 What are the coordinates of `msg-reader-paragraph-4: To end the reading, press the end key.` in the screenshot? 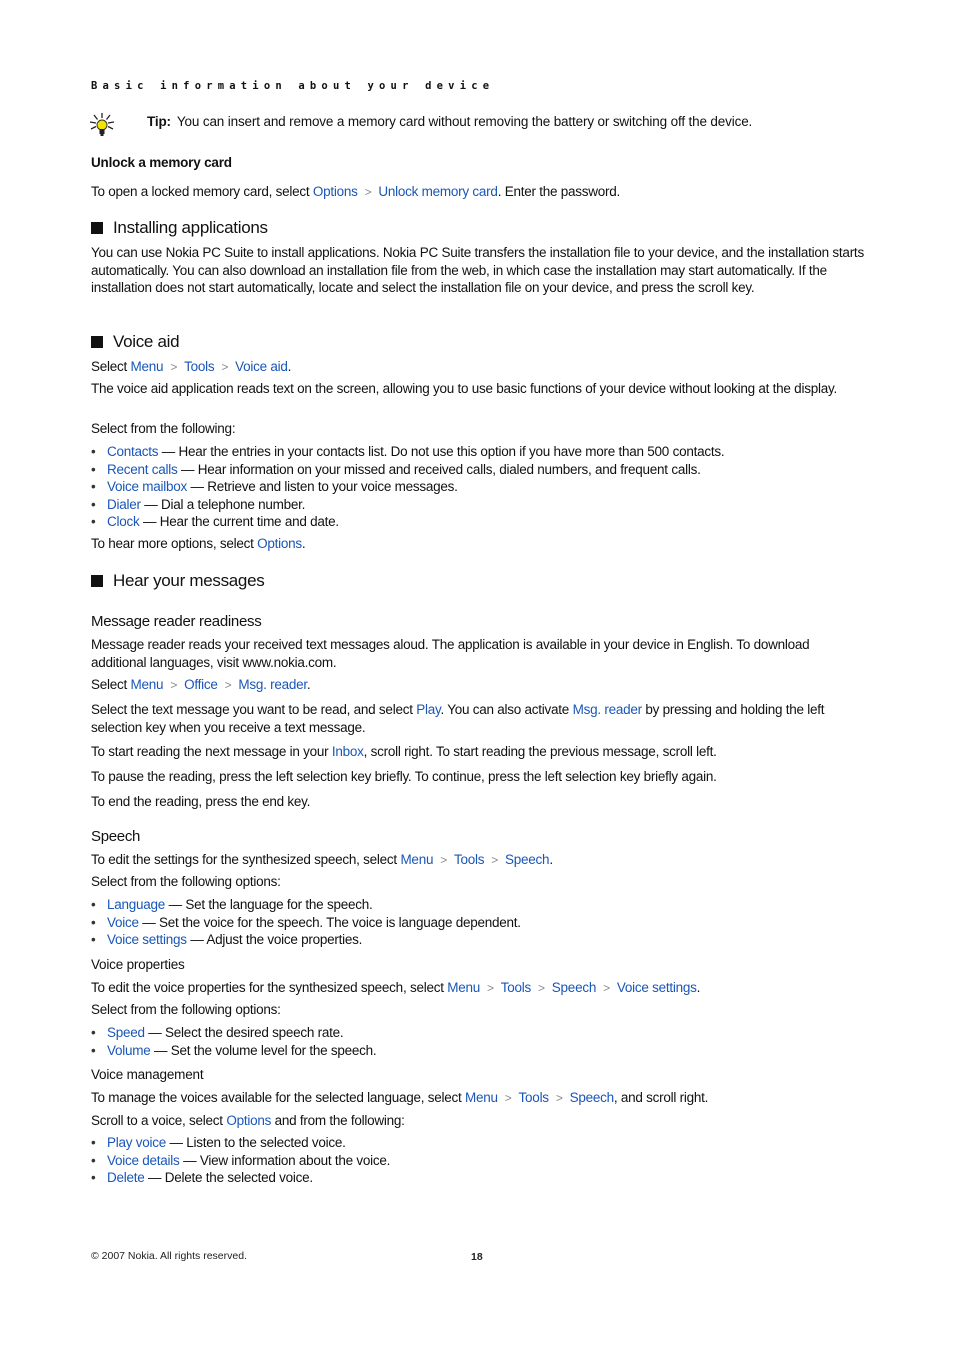 It's located at (201, 801).